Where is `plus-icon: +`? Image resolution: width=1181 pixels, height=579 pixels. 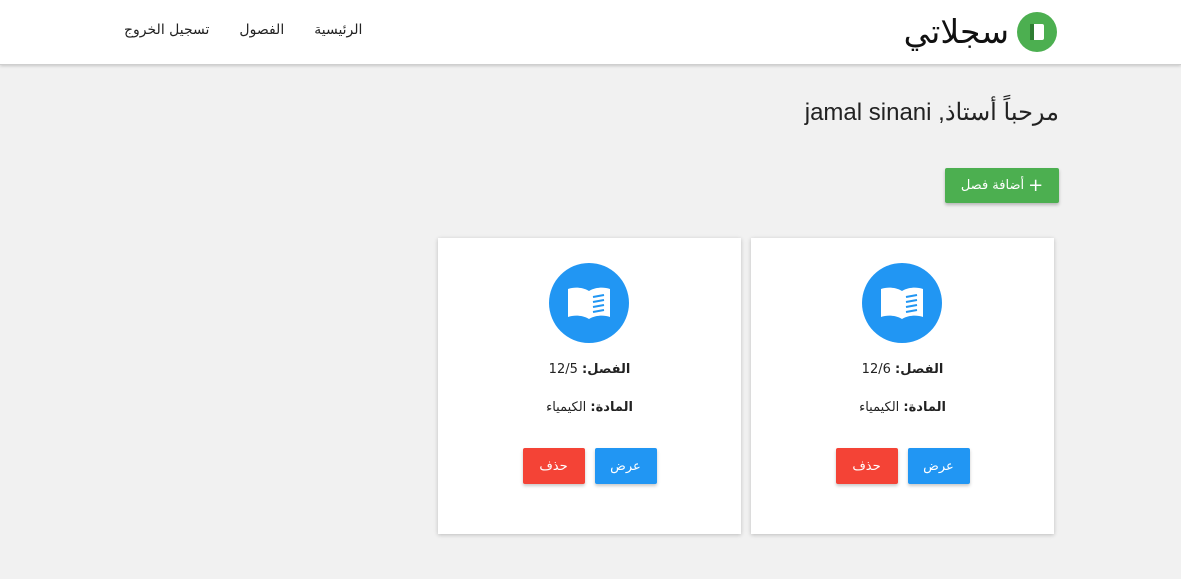 plus-icon: + is located at coordinates (1036, 185).